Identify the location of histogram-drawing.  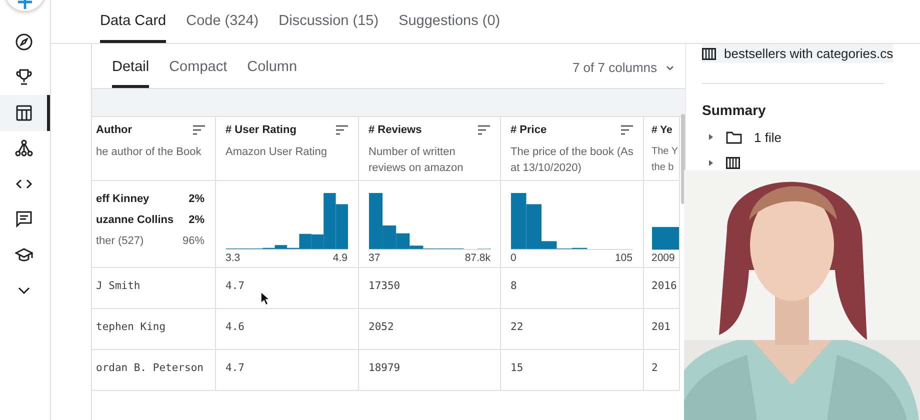
(665, 237).